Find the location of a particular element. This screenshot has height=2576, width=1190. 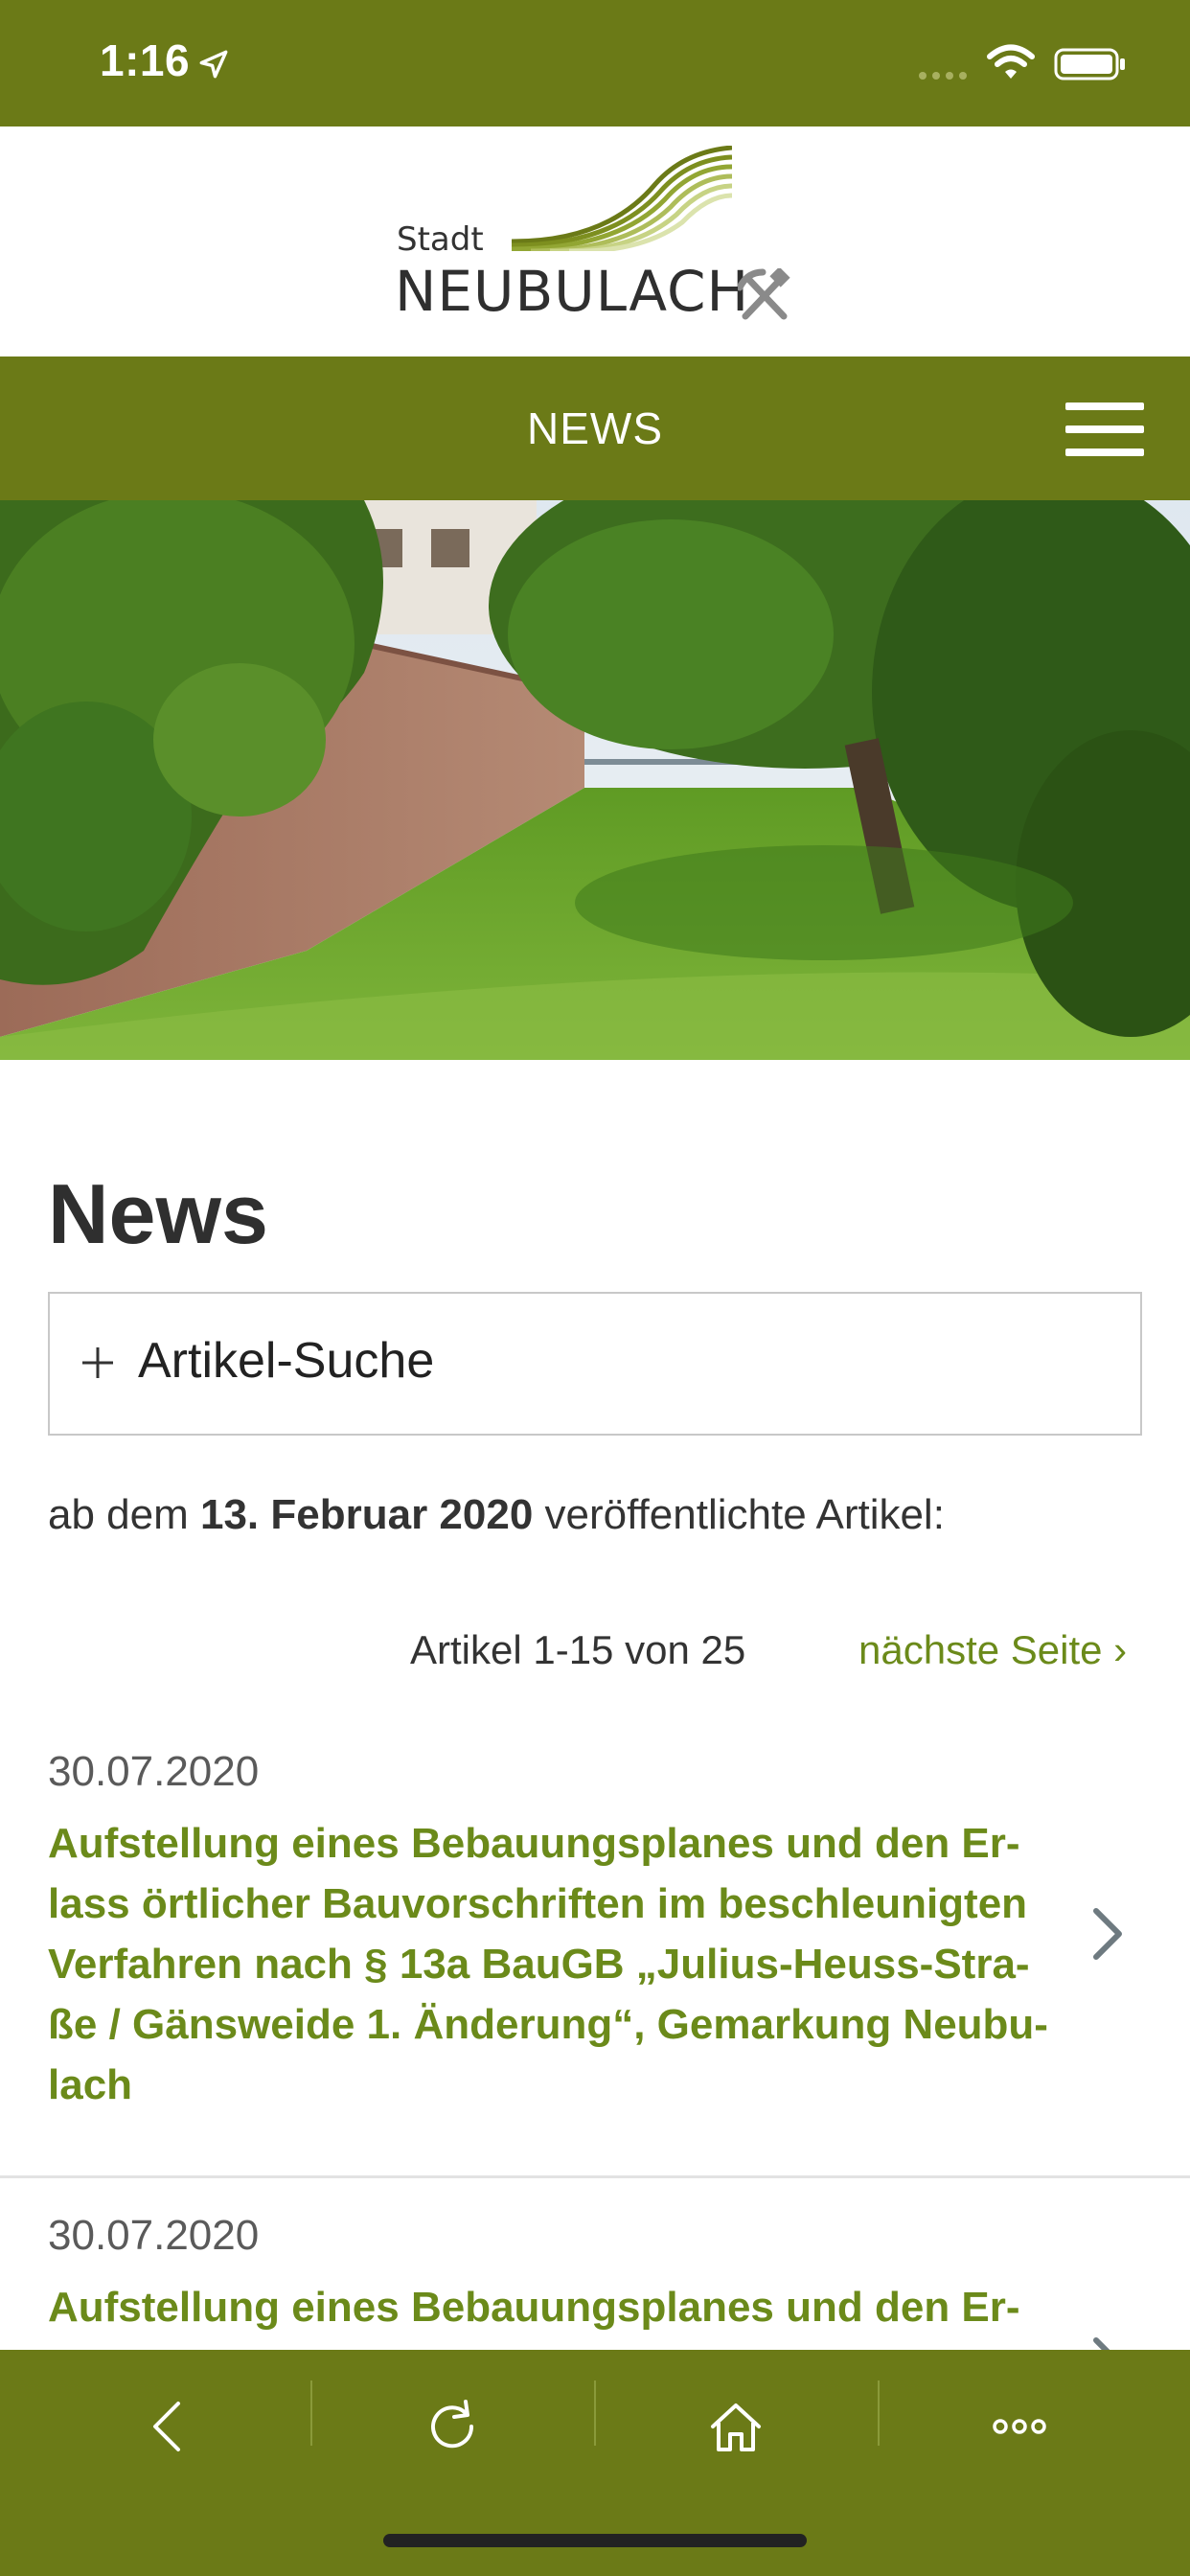

signal-dots-icon is located at coordinates (943, 76).